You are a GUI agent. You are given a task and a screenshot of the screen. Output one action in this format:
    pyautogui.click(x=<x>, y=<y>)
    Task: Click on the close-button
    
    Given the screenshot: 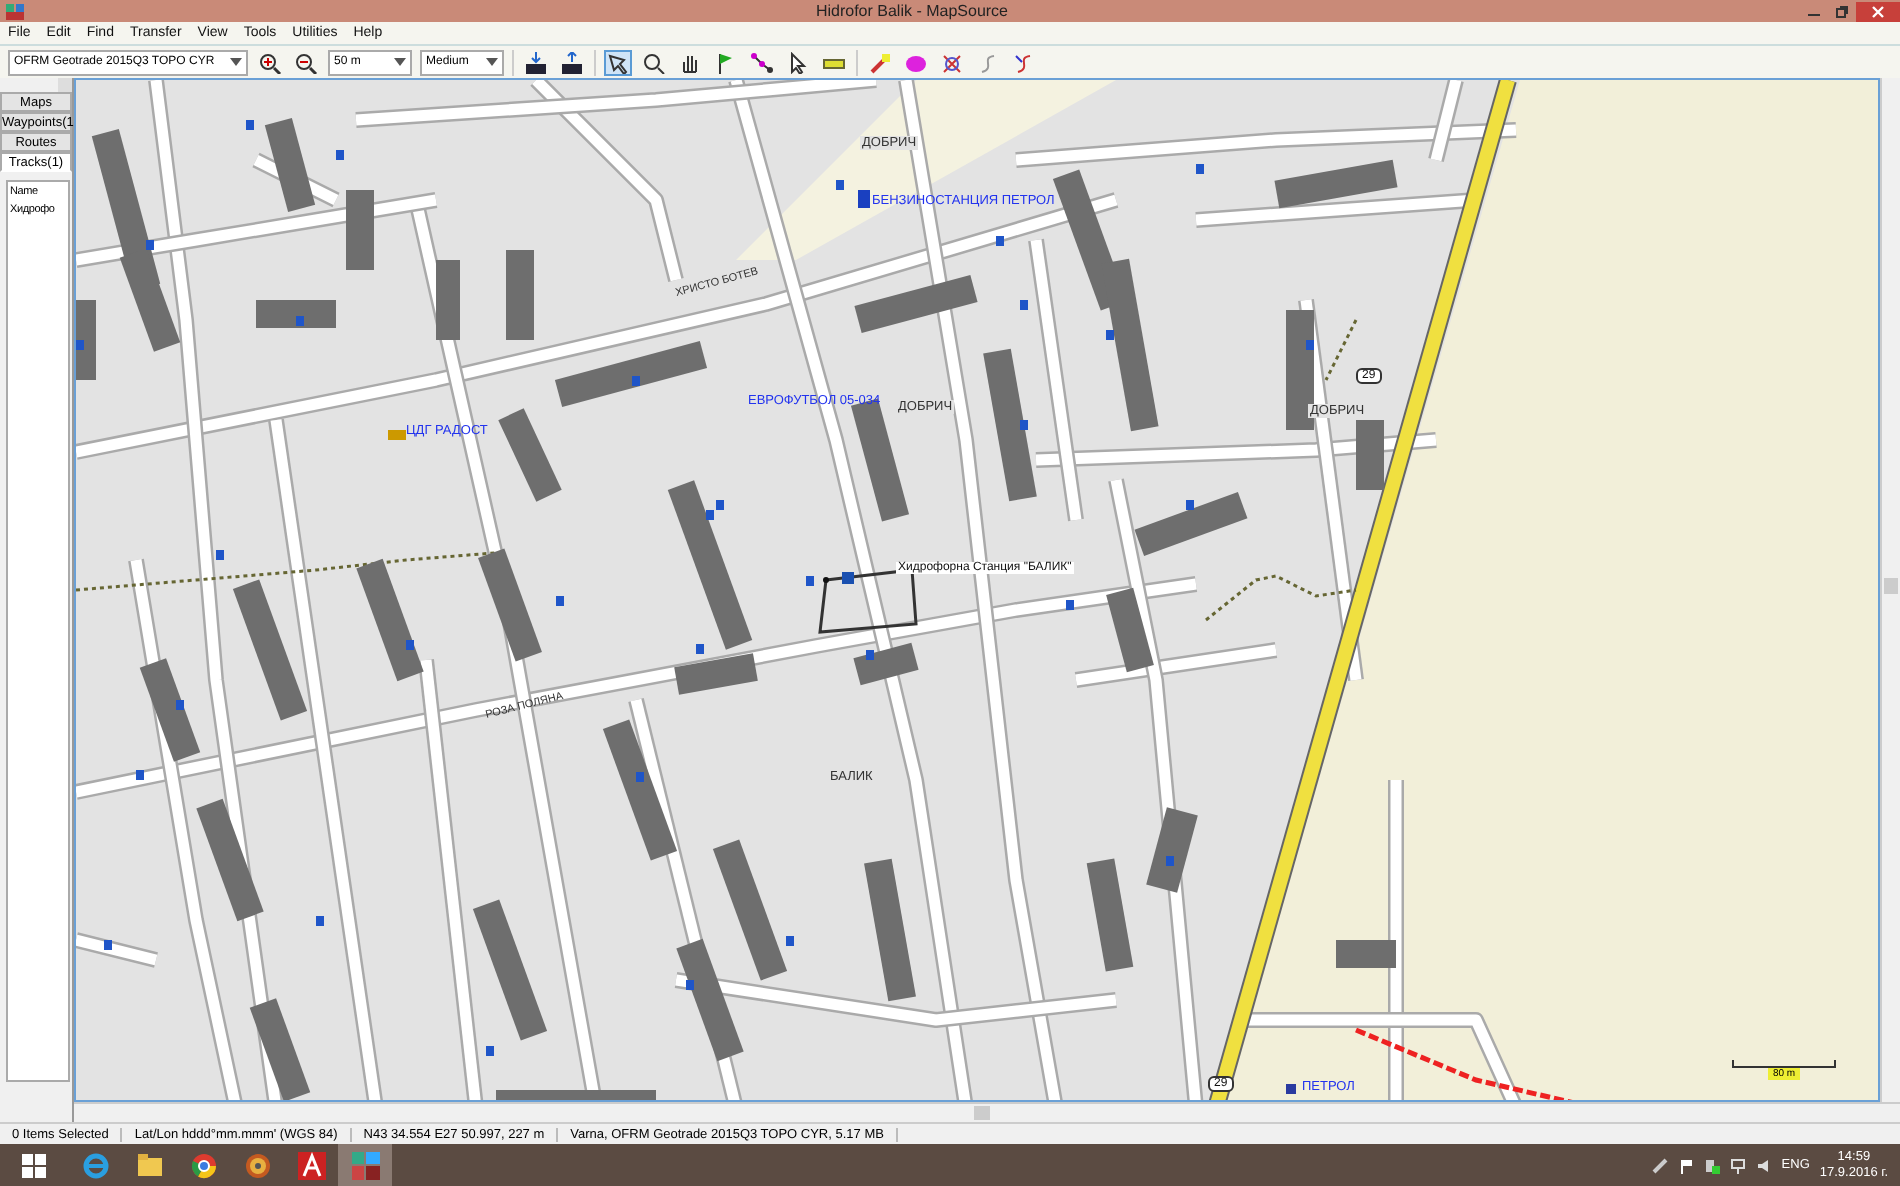 What is the action you would take?
    pyautogui.click(x=1878, y=11)
    